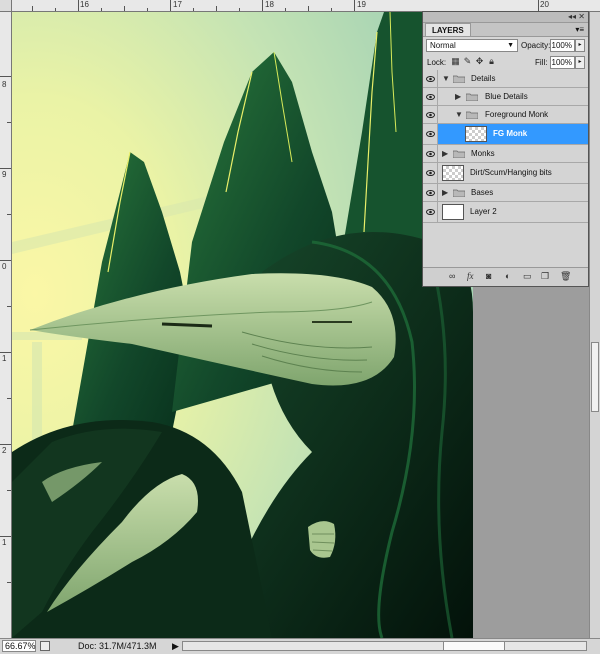  I want to click on layer-name: Details, so click(483, 78).